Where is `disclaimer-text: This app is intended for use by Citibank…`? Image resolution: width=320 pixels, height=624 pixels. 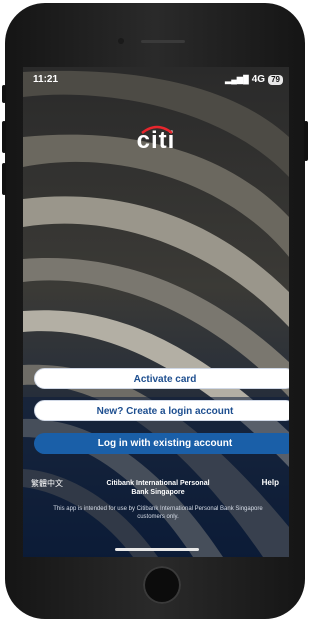 disclaimer-text: This app is intended for use by Citibank… is located at coordinates (158, 513).